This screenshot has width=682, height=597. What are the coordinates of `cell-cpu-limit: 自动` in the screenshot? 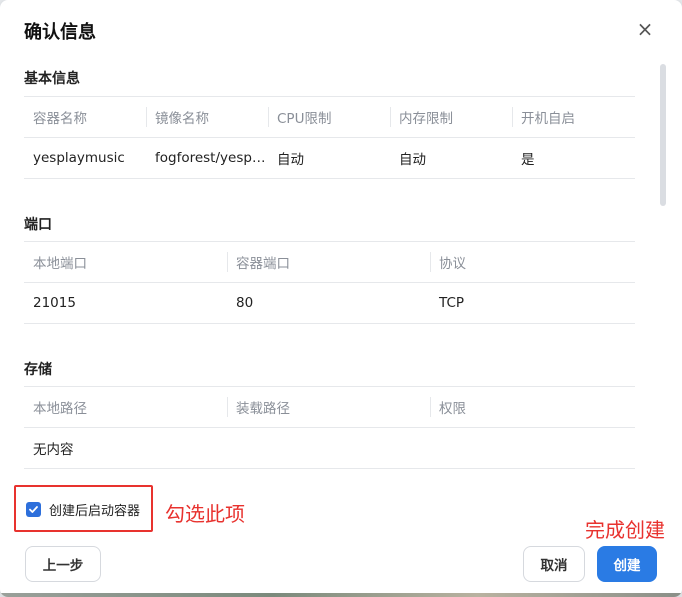 It's located at (329, 158).